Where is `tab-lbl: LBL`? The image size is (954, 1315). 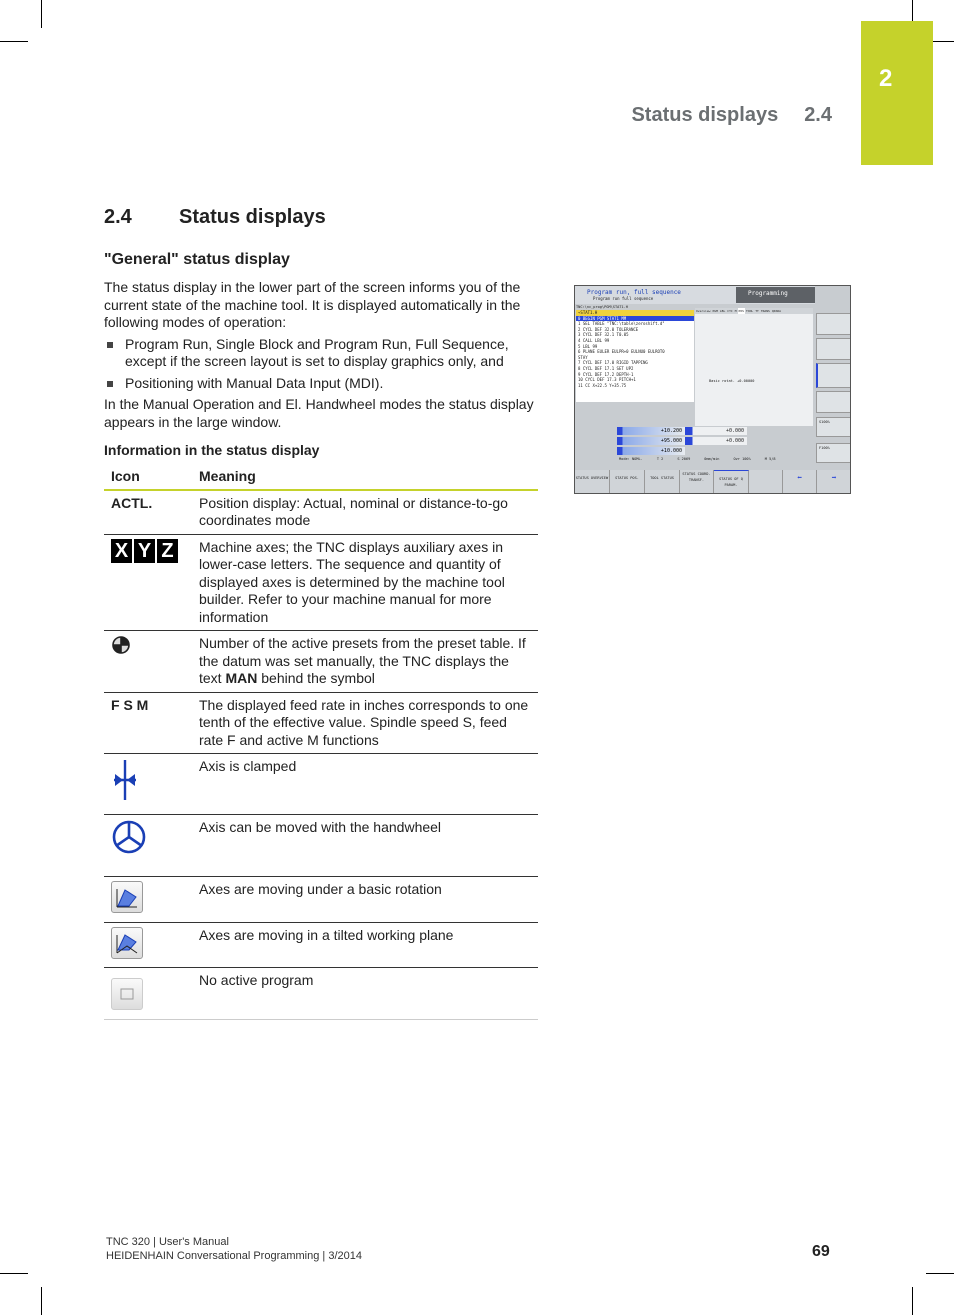
tab-lbl: LBL is located at coordinates (722, 311).